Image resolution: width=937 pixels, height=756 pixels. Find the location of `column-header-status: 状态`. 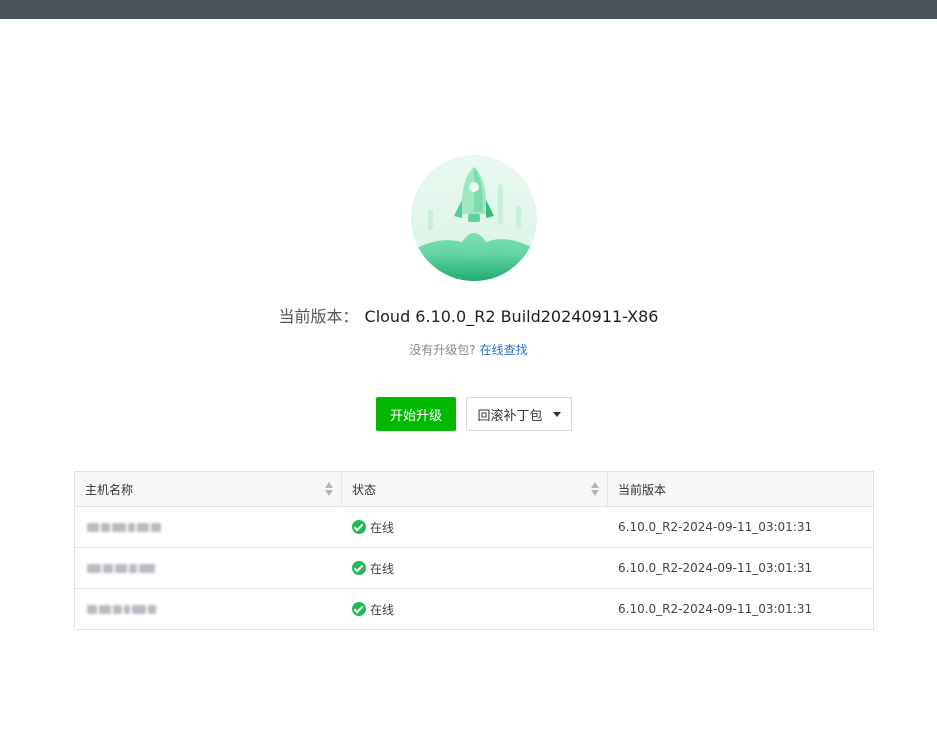

column-header-status: 状态 is located at coordinates (475, 489).